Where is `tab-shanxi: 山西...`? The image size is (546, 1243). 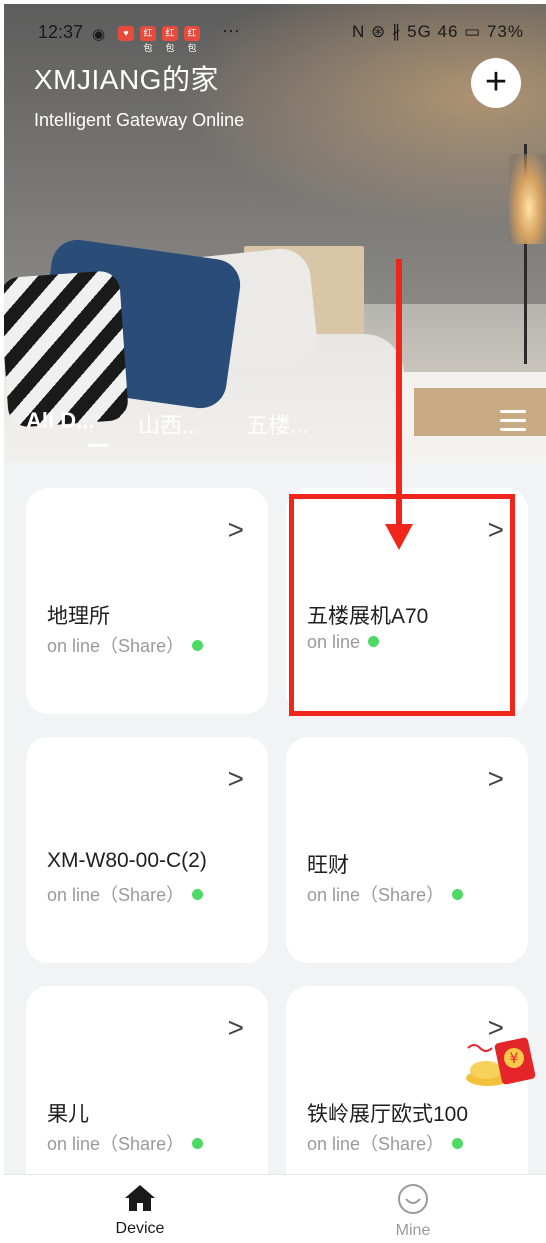 tab-shanxi: 山西... is located at coordinates (169, 424).